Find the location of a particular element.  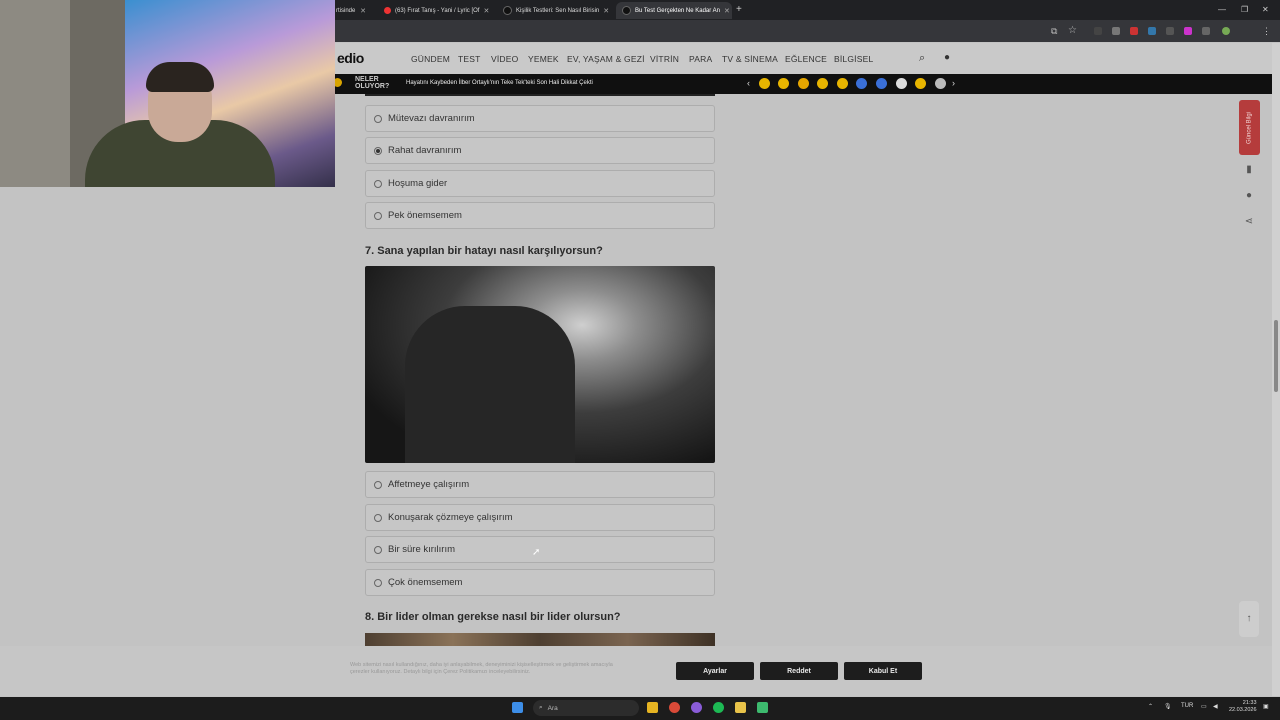

profile-avatar-icon is located at coordinates (1226, 31).